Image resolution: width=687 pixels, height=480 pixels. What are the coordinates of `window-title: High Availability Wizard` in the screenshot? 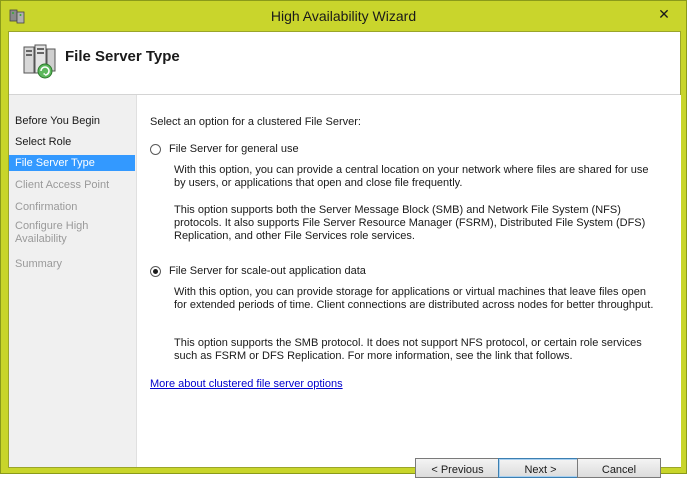 It's located at (343, 16).